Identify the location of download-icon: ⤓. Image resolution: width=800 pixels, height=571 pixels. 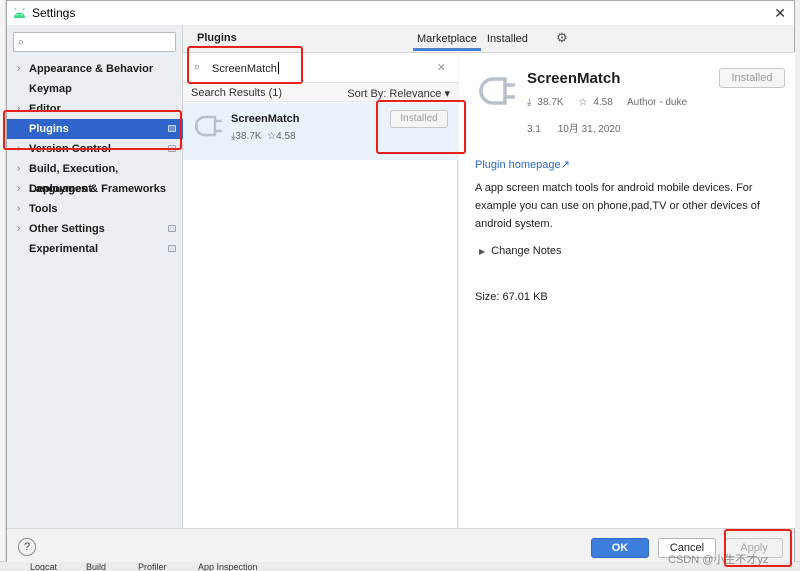
(529, 102).